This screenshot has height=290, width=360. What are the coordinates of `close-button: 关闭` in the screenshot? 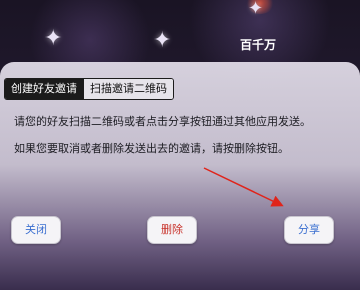 It's located at (36, 230).